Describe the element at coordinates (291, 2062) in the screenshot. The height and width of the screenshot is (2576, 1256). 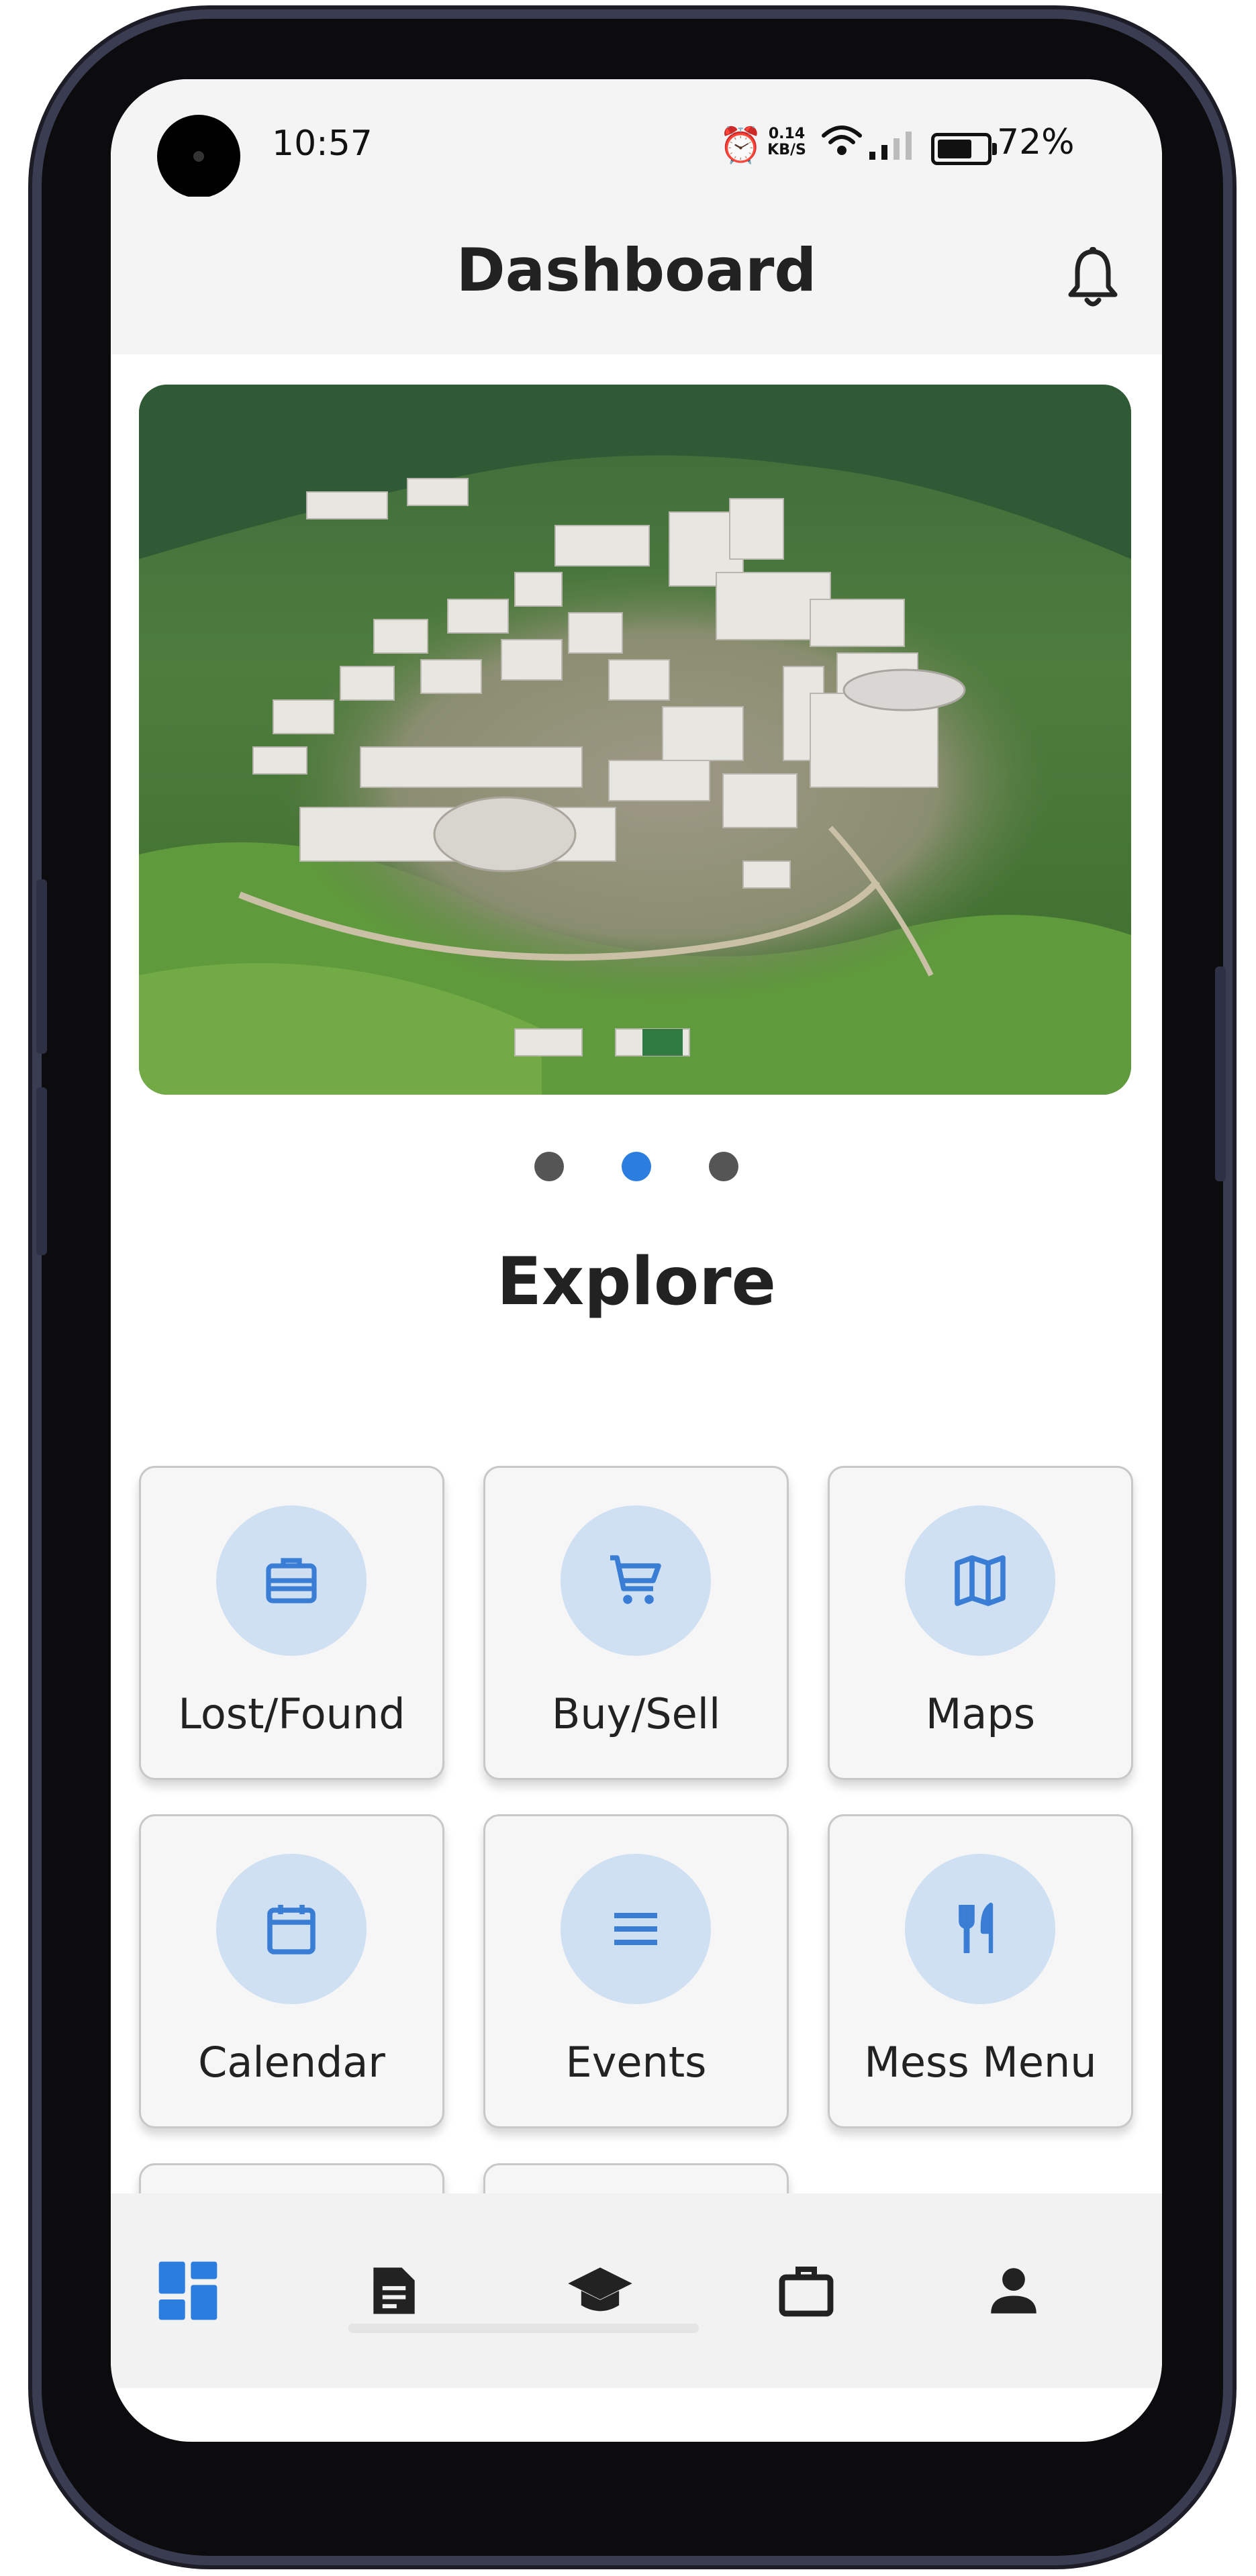
I see `tile-label: Calendar` at that location.